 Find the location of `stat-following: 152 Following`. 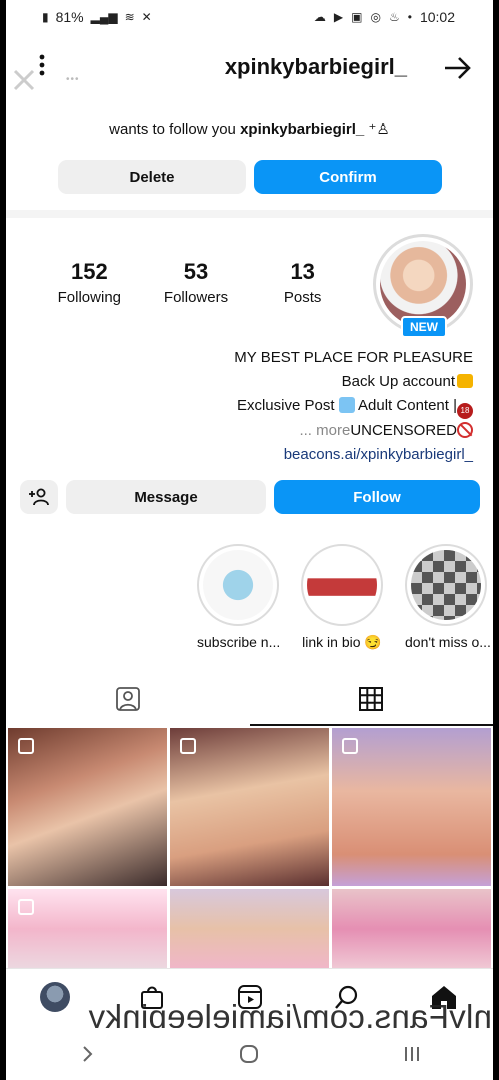

stat-following: 152 Following is located at coordinates (89, 283).